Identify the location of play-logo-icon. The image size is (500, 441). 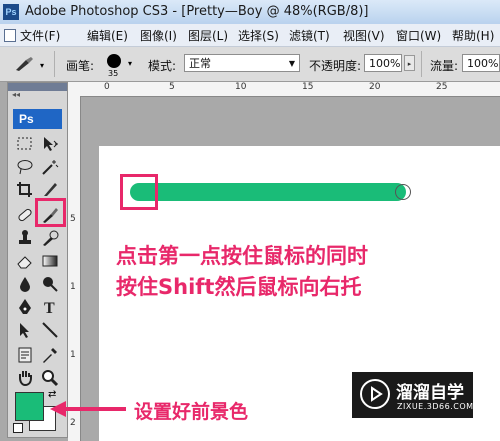
(375, 394).